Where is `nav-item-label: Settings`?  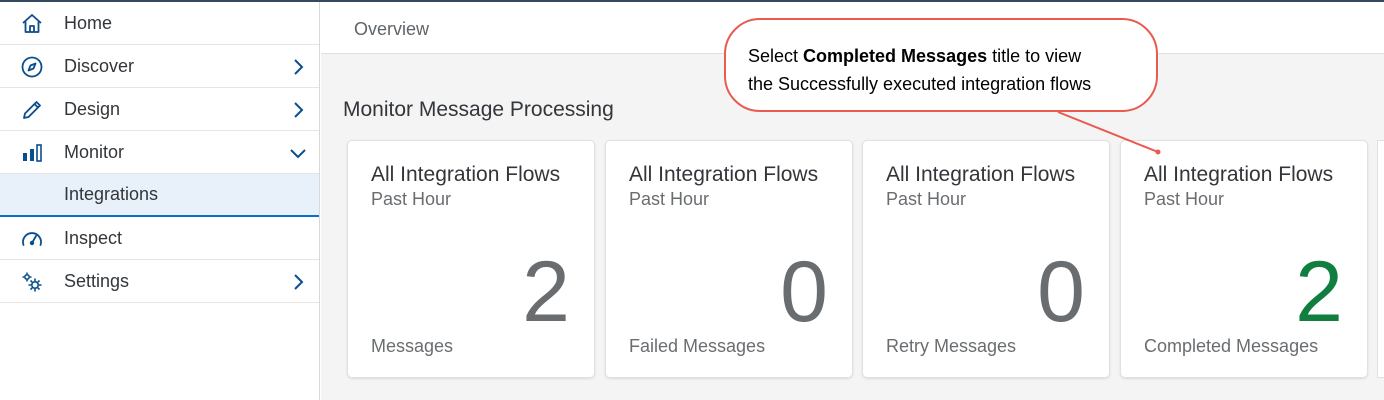 nav-item-label: Settings is located at coordinates (97, 280).